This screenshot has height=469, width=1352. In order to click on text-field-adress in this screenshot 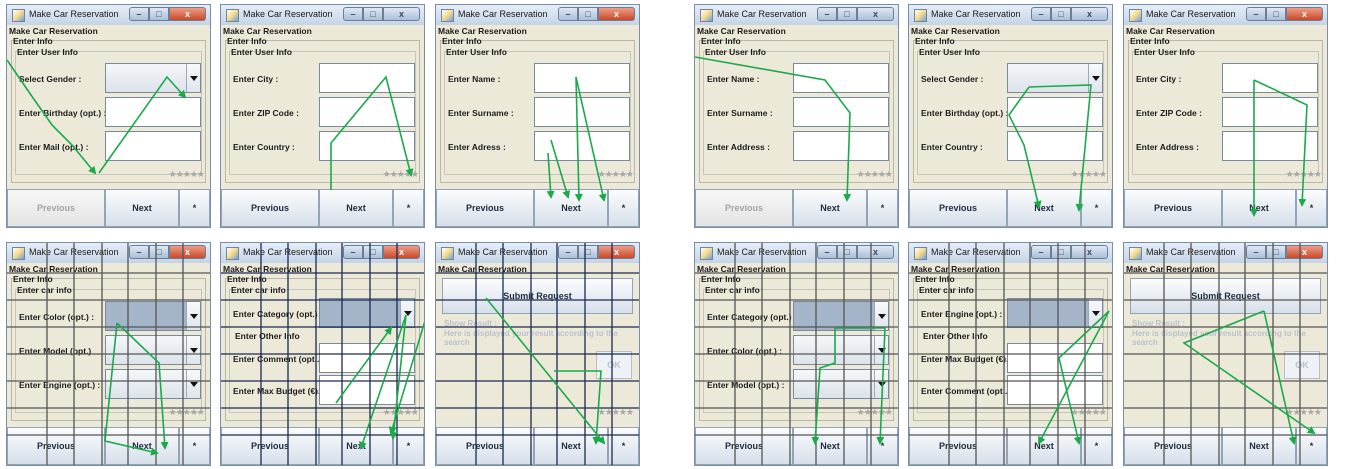, I will do `click(582, 146)`.